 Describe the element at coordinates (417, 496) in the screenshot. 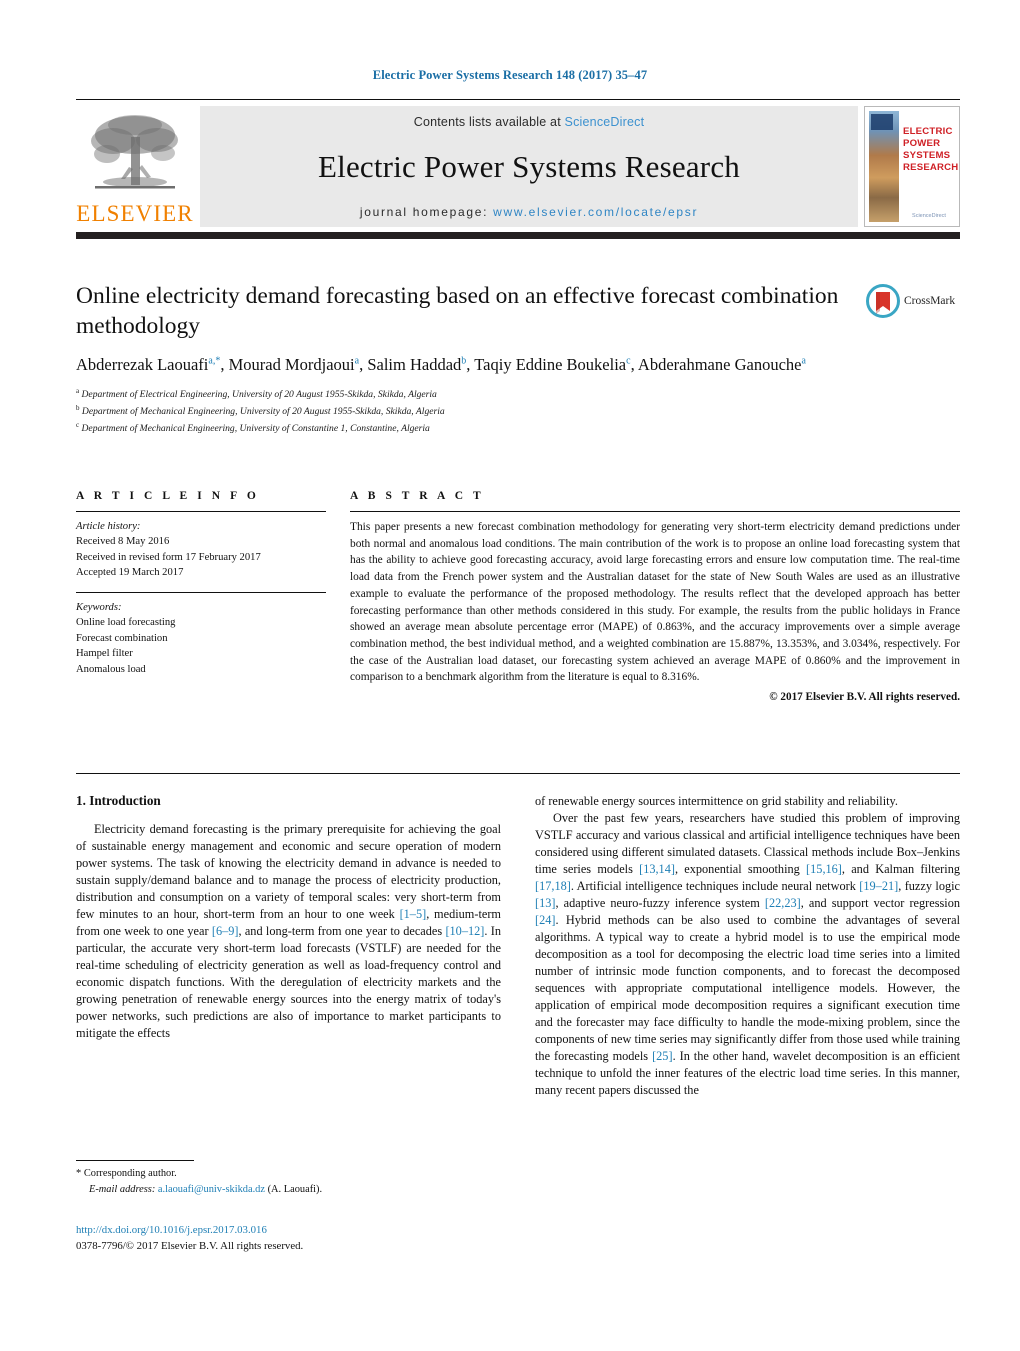

I see `abstract-heading: A B S T R A C T` at that location.